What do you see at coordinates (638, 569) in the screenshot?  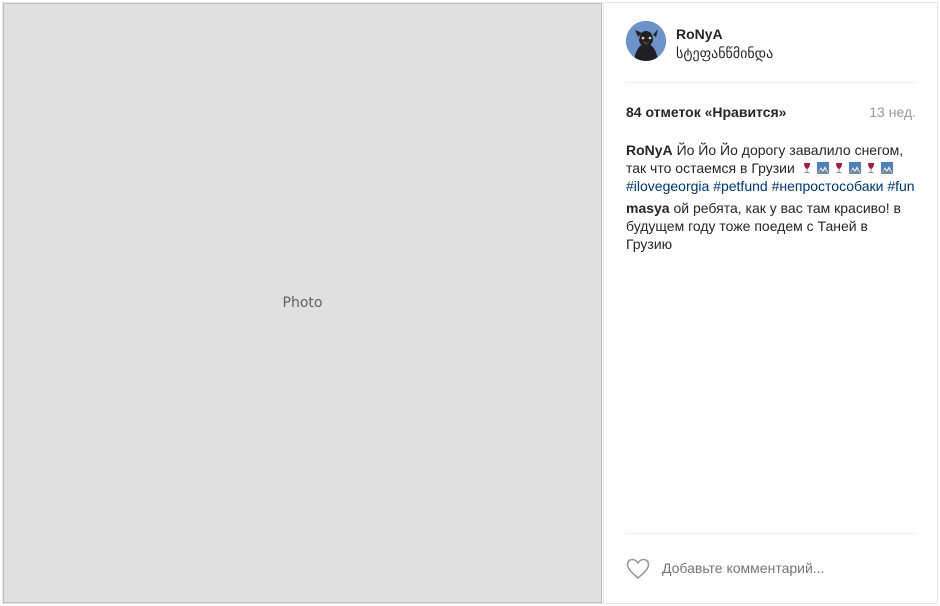 I see `heart-icon` at bounding box center [638, 569].